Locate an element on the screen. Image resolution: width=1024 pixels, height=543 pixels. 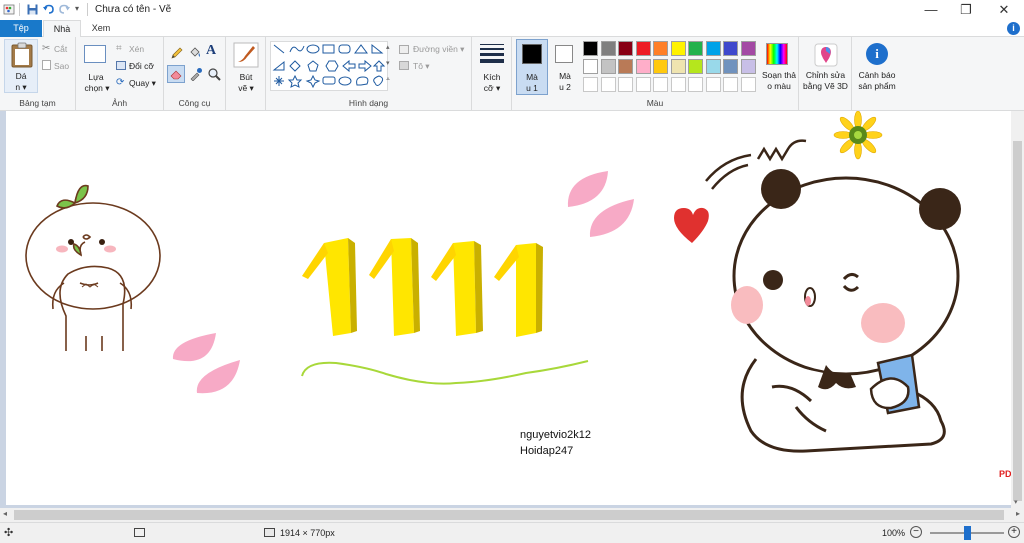
size-button: Kích cỡ ▾ is located at coordinates (492, 66).